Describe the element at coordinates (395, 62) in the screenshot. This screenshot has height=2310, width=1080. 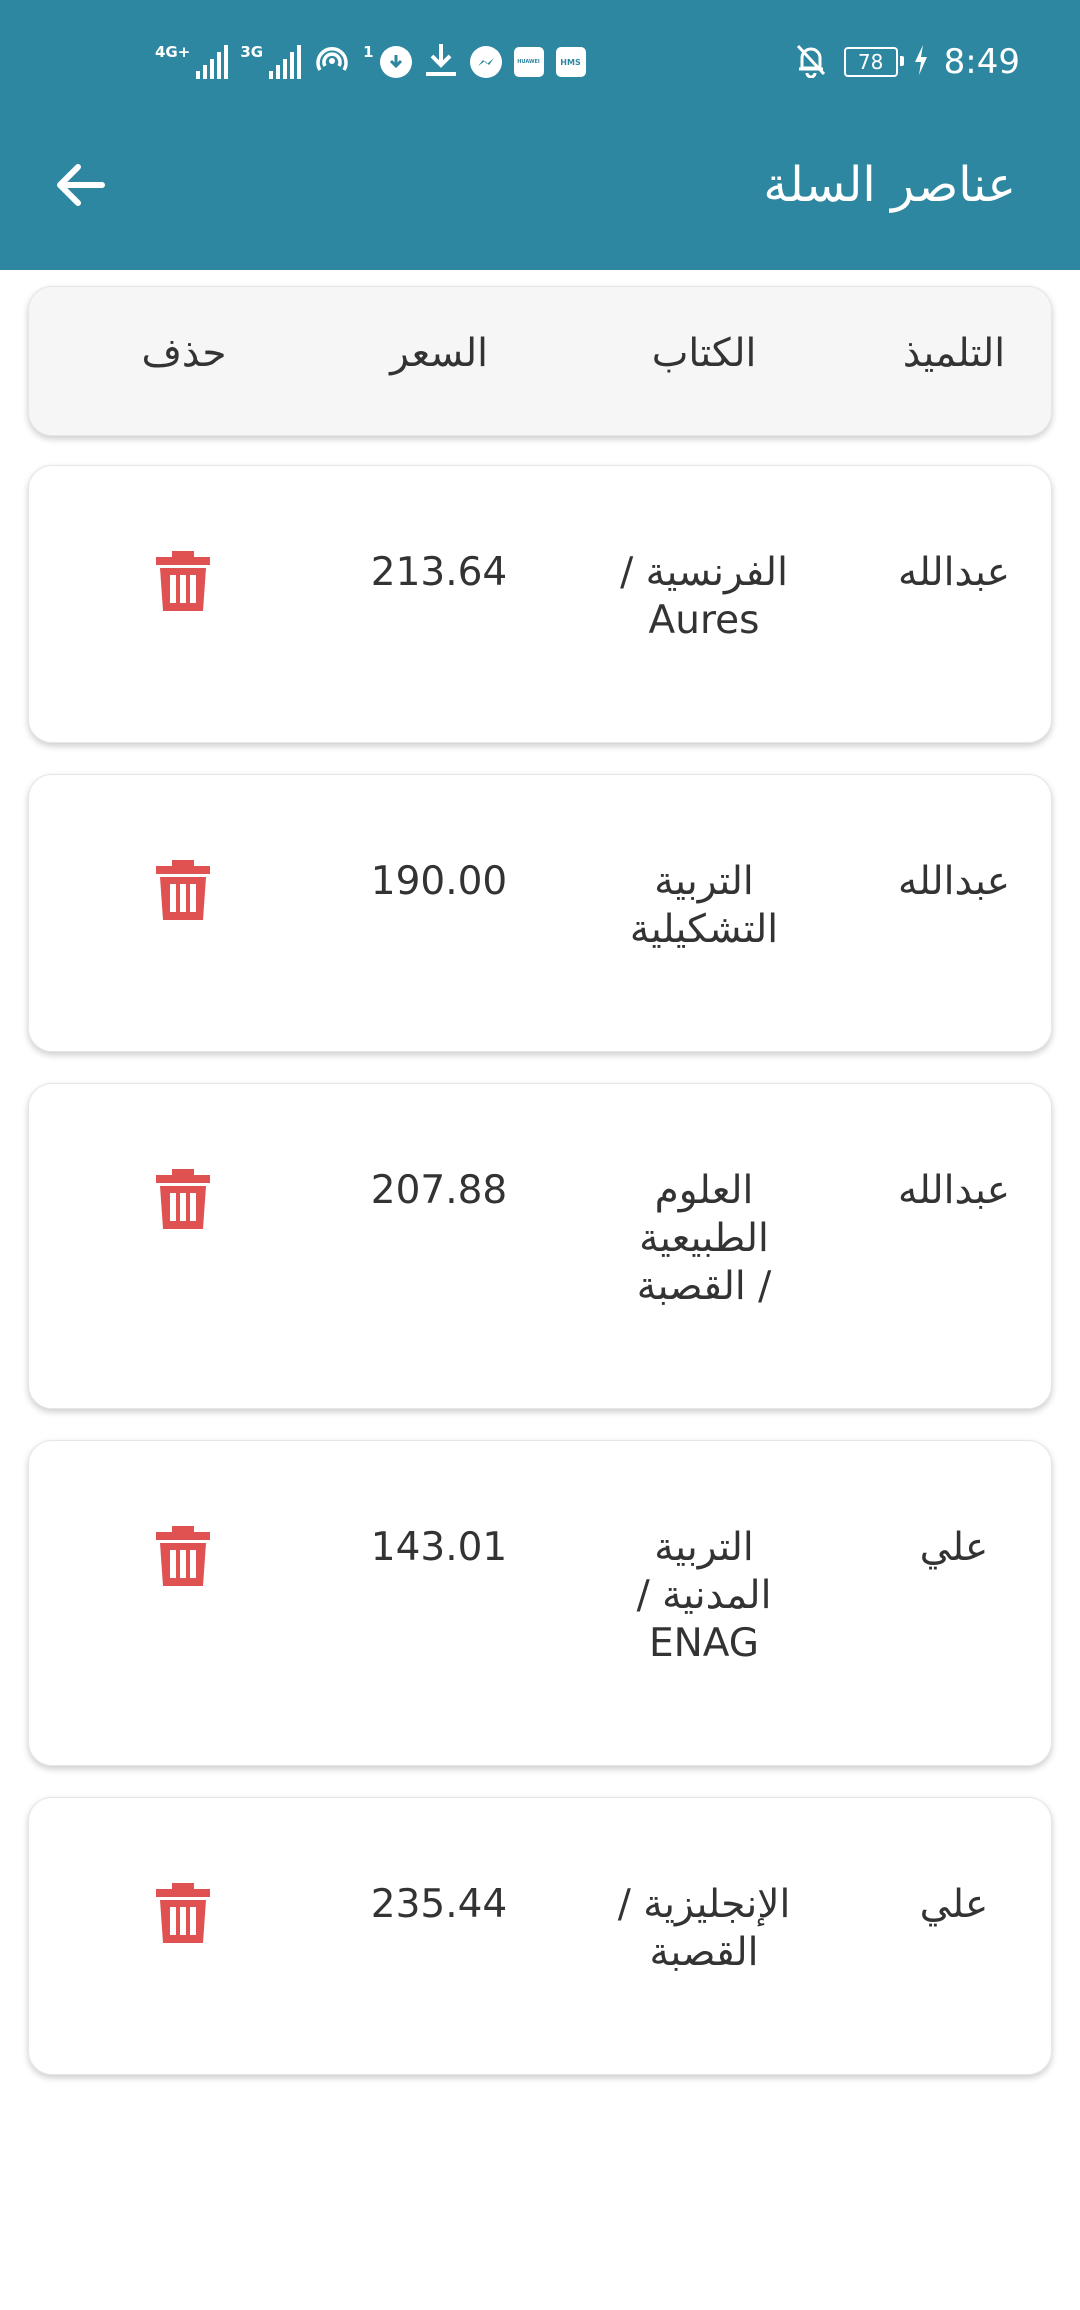
I see `download-circle-icon` at that location.